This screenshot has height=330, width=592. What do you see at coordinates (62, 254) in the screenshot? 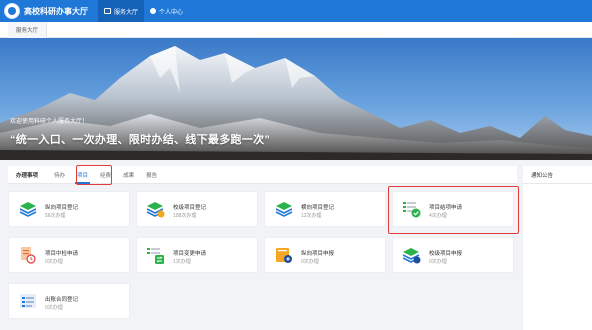
I see `card-title: 项目中检申请` at bounding box center [62, 254].